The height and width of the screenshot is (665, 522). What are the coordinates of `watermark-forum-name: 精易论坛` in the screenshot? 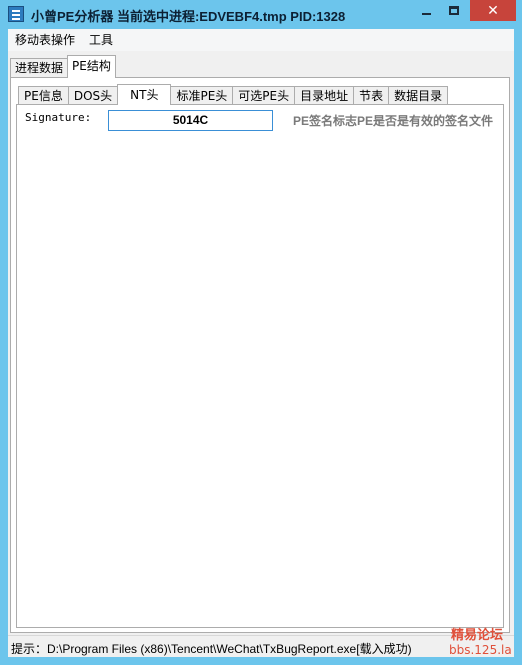 It's located at (477, 635).